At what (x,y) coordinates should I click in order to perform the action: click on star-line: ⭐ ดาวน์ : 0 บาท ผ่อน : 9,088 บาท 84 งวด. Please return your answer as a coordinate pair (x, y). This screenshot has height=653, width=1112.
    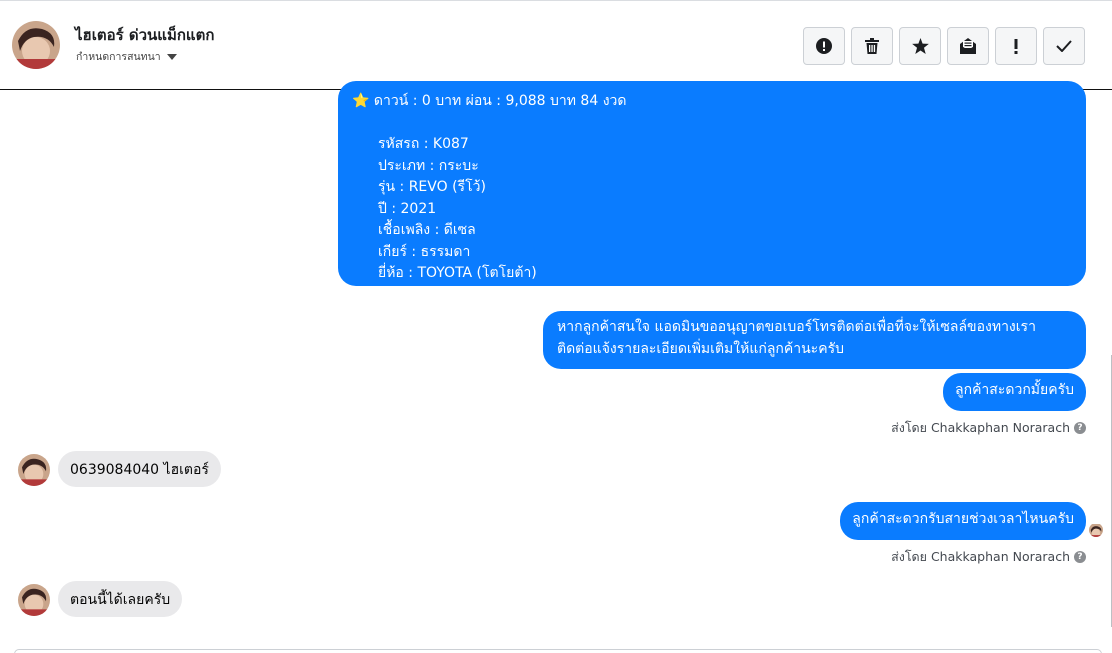
    Looking at the image, I should click on (489, 101).